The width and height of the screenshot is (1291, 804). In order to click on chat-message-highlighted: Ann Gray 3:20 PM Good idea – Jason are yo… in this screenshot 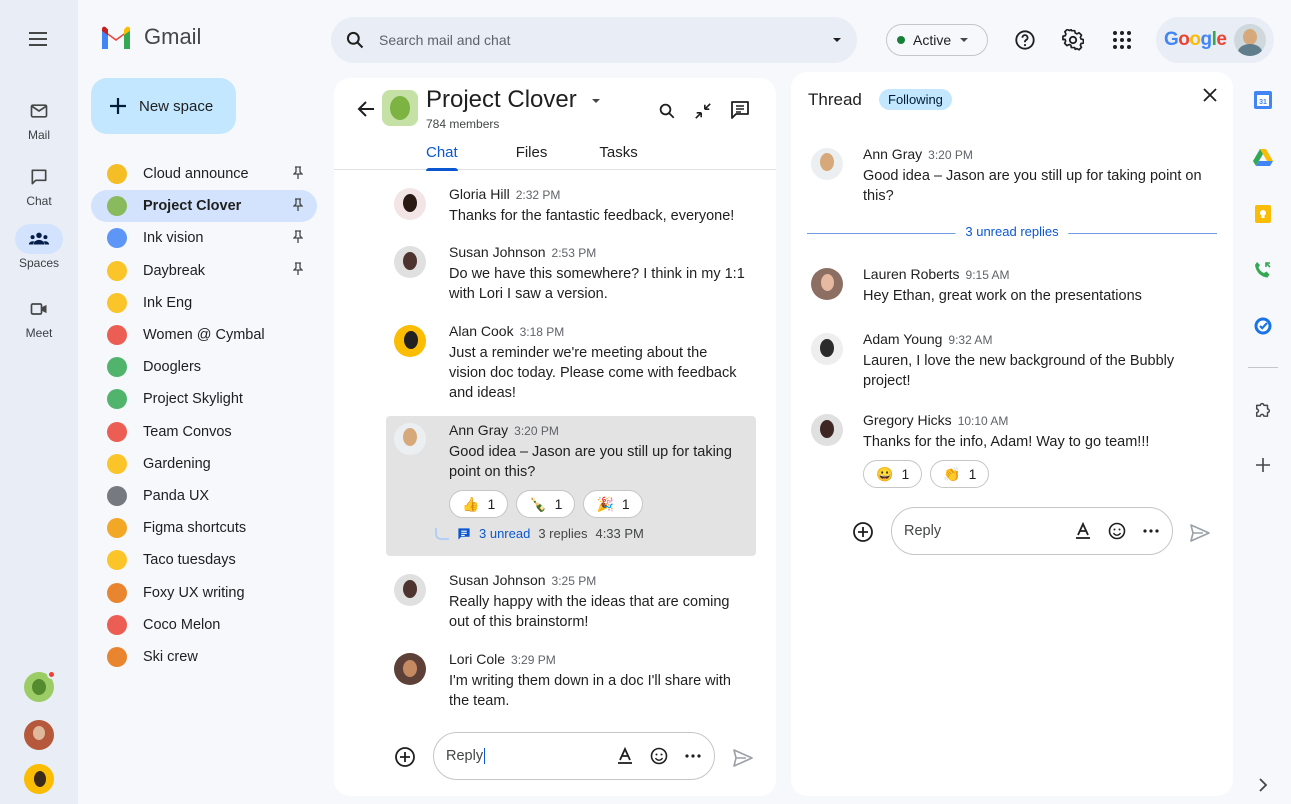, I will do `click(571, 486)`.